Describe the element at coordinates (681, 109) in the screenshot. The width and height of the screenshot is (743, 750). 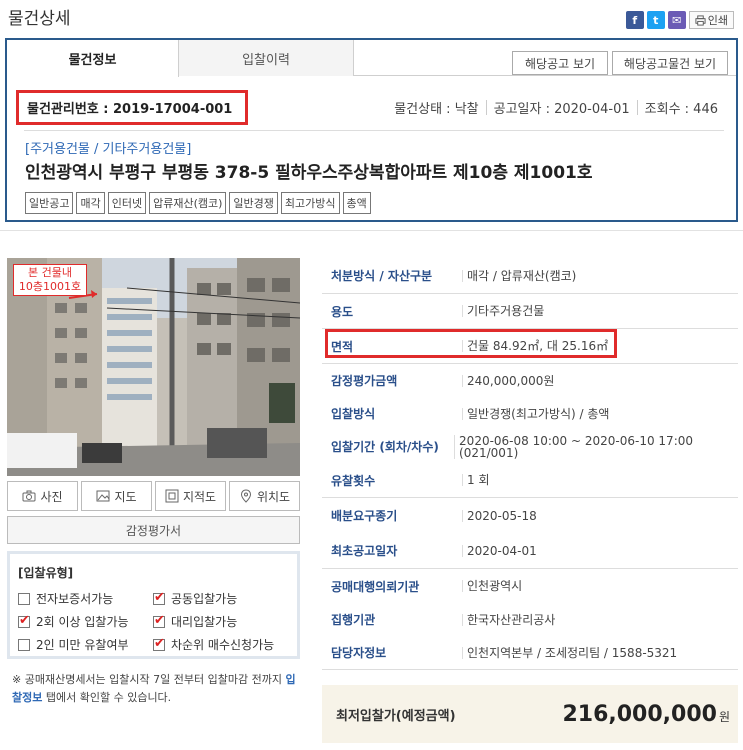
I see `view-count: 조회수 : 446` at that location.